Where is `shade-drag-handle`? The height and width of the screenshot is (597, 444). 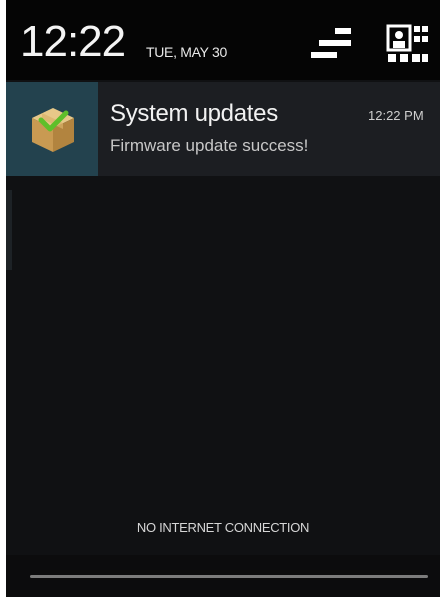
shade-drag-handle is located at coordinates (229, 576).